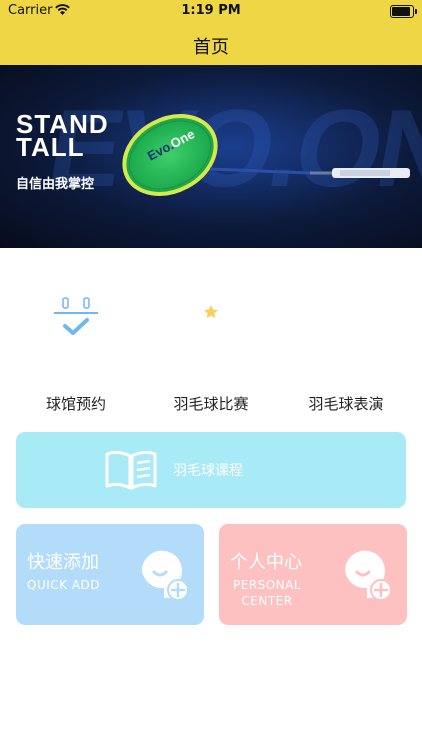  Describe the element at coordinates (266, 562) in the screenshot. I see `personal-center-title: 个人中心` at that location.